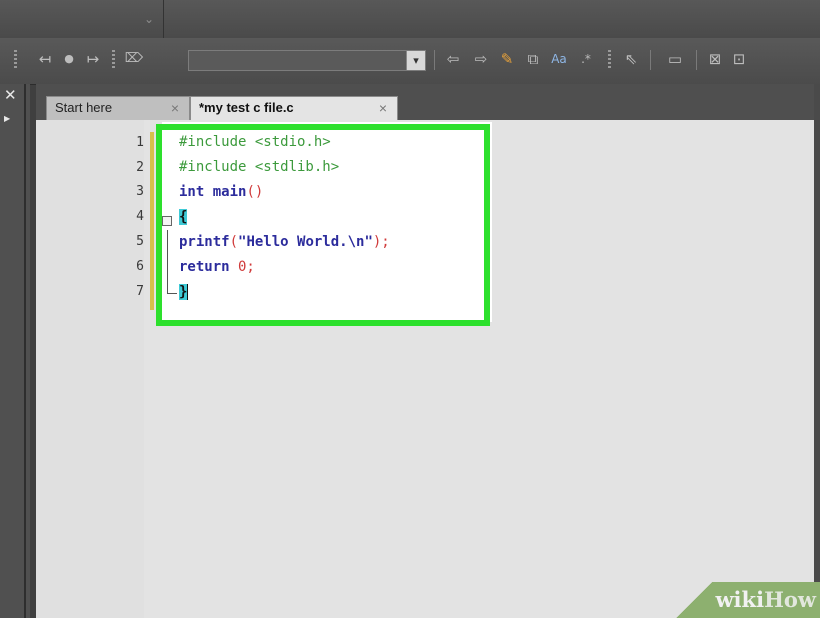 The image size is (820, 618). Describe the element at coordinates (410, 19) in the screenshot. I see `menu-strip: ⌄` at that location.